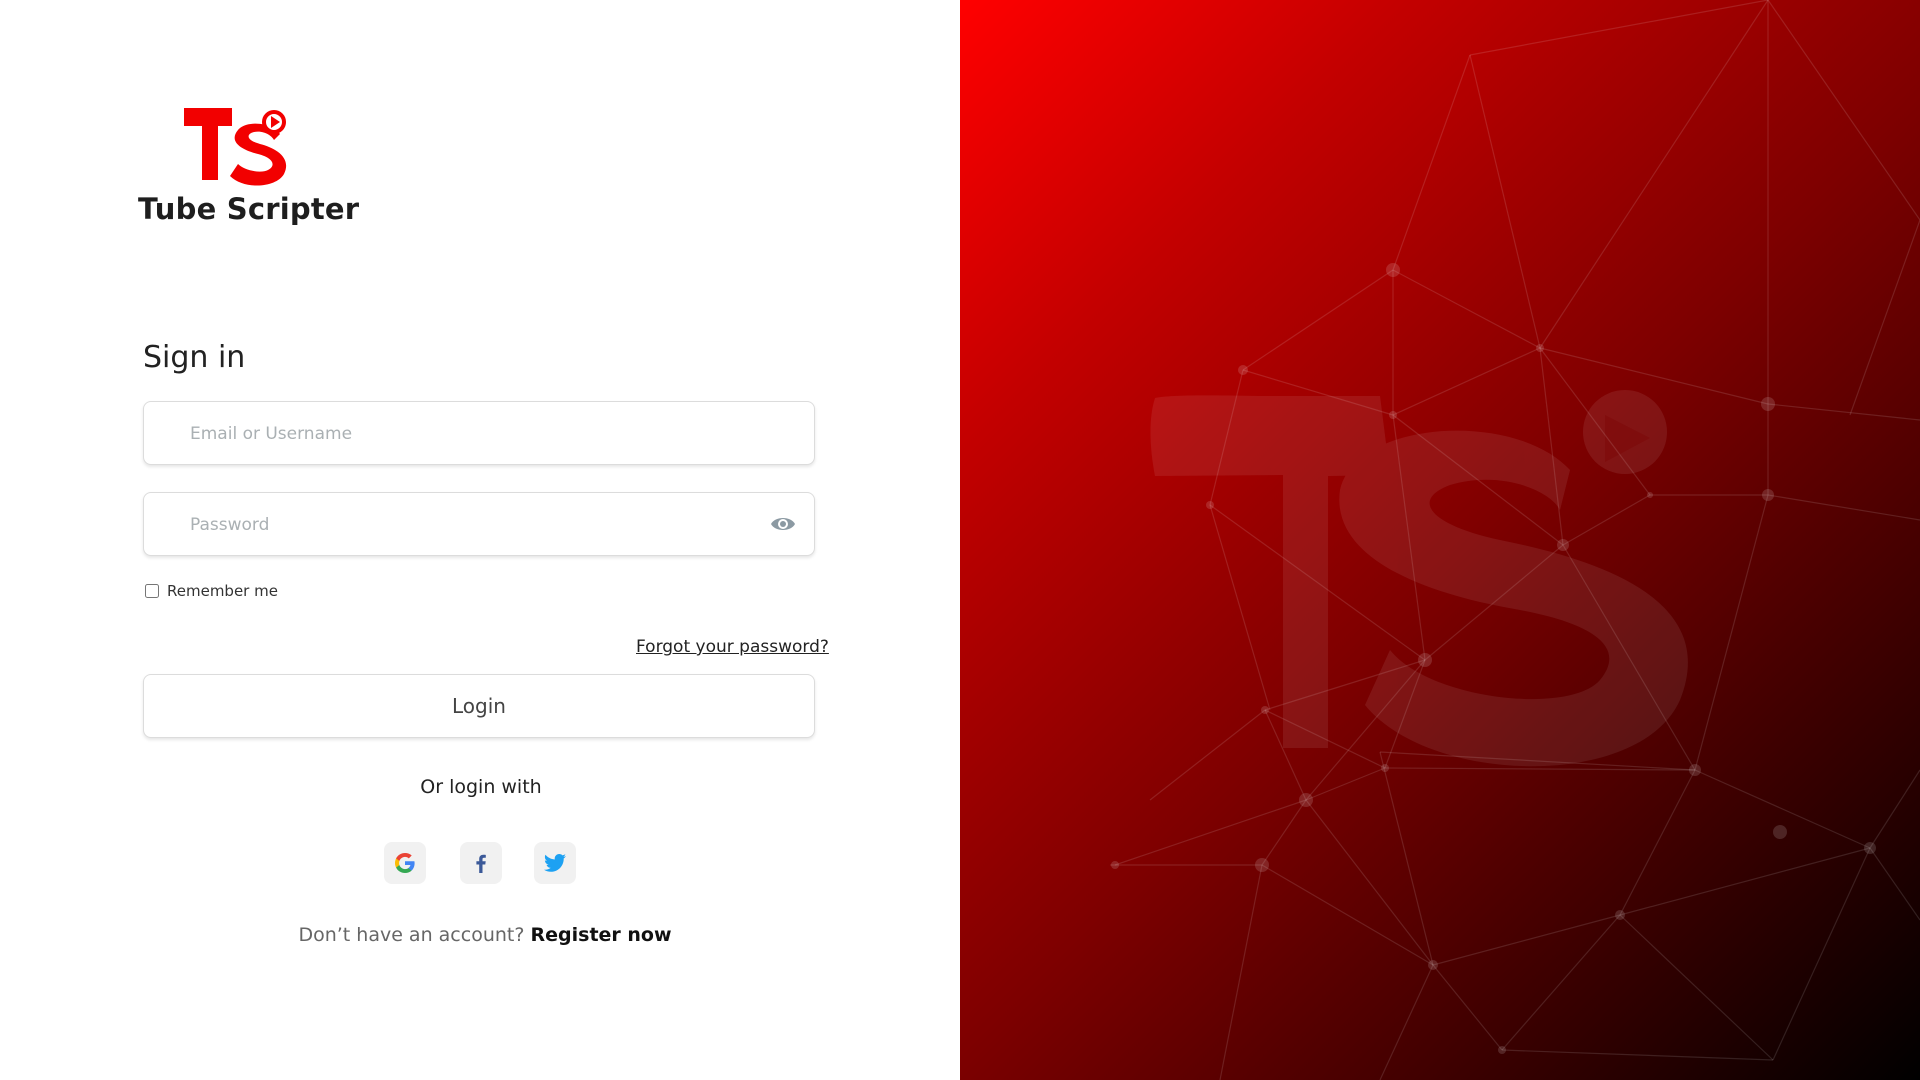 This screenshot has height=1080, width=1920. I want to click on register-row: Don’t have an account? Register now, so click(485, 935).